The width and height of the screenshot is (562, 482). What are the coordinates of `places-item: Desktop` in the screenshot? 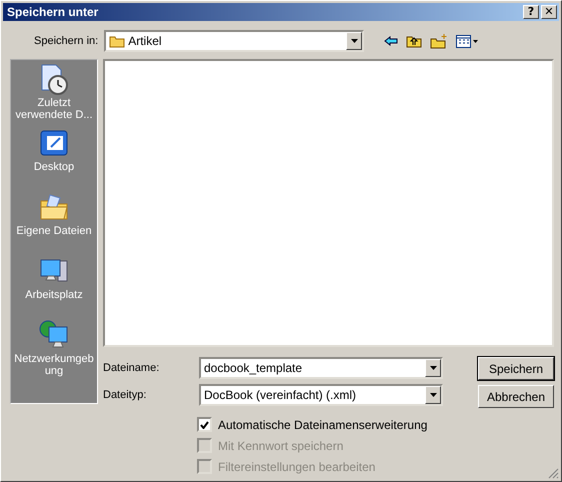 It's located at (54, 157).